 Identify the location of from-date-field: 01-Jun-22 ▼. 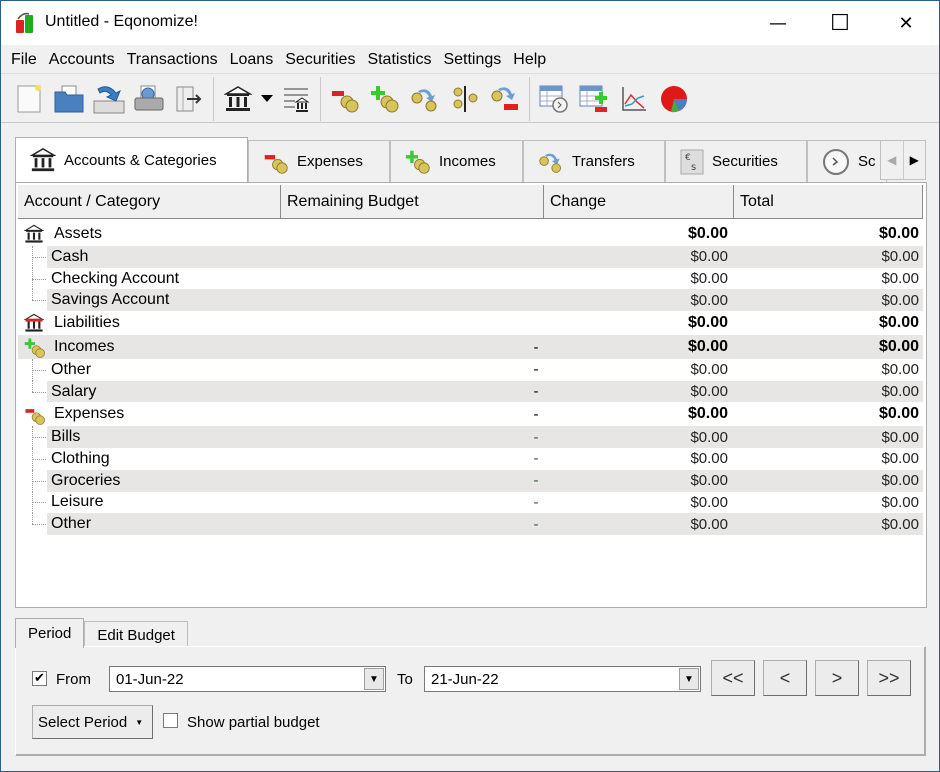
(247, 679).